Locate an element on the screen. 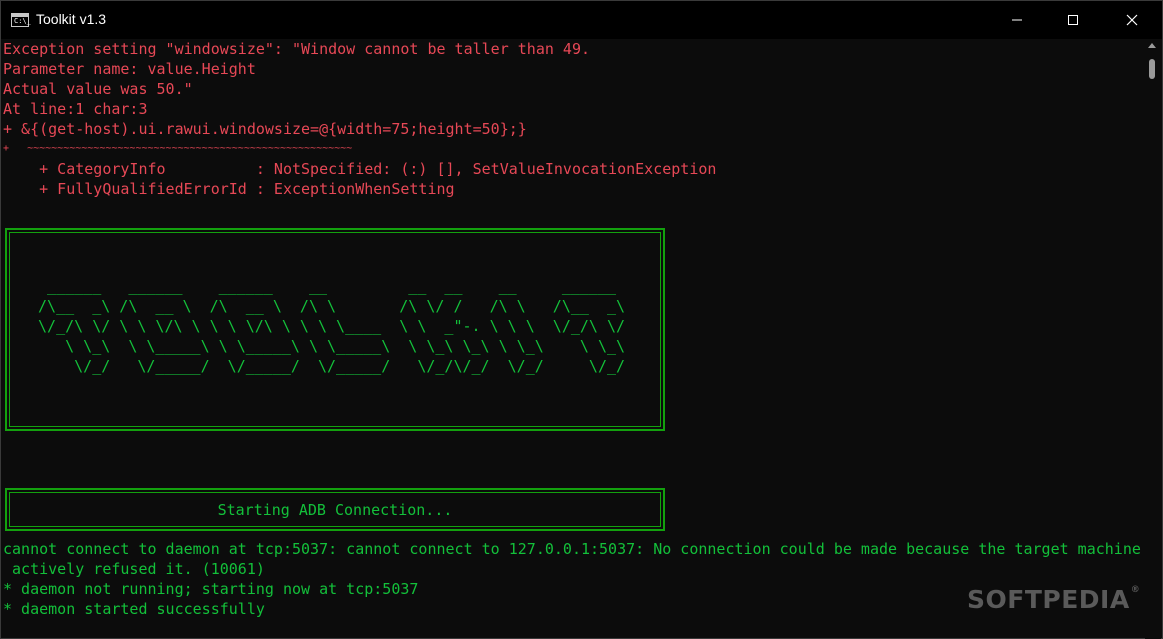  window-title: Toolkit v1.3 is located at coordinates (71, 19).